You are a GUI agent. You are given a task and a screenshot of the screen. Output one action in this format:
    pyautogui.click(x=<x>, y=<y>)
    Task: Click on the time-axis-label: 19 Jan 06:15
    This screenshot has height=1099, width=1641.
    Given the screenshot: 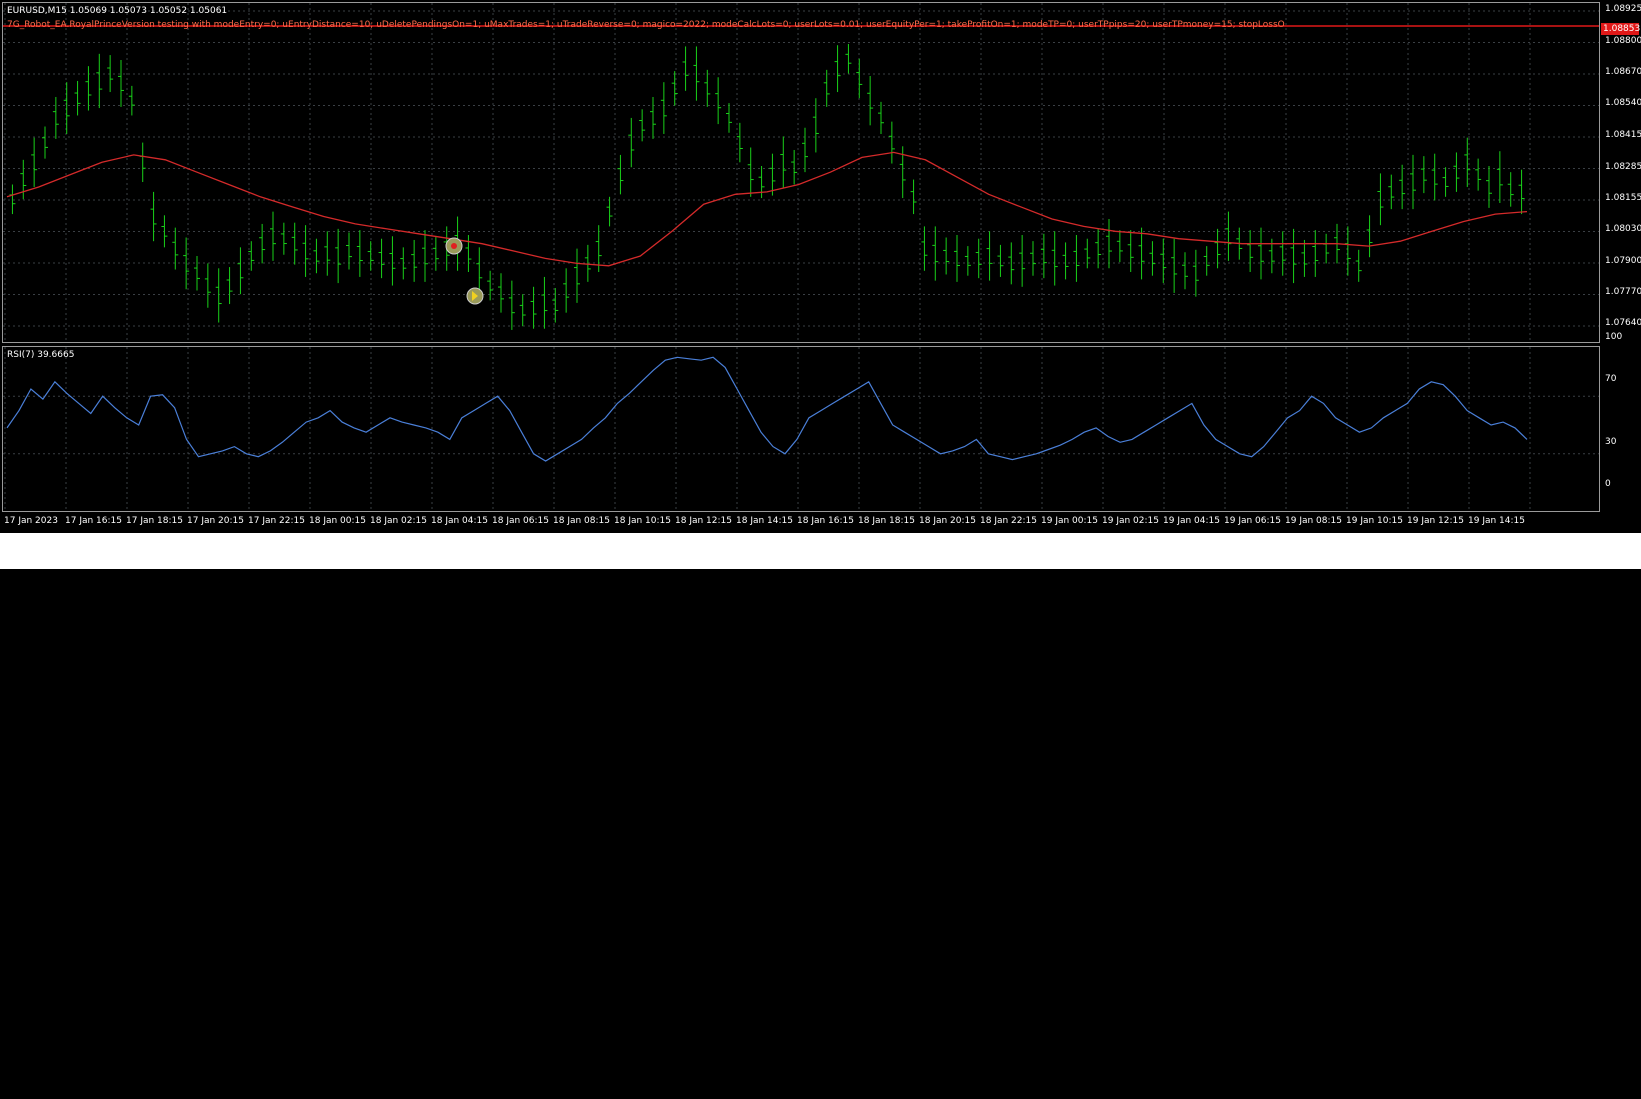 What is the action you would take?
    pyautogui.click(x=1252, y=521)
    